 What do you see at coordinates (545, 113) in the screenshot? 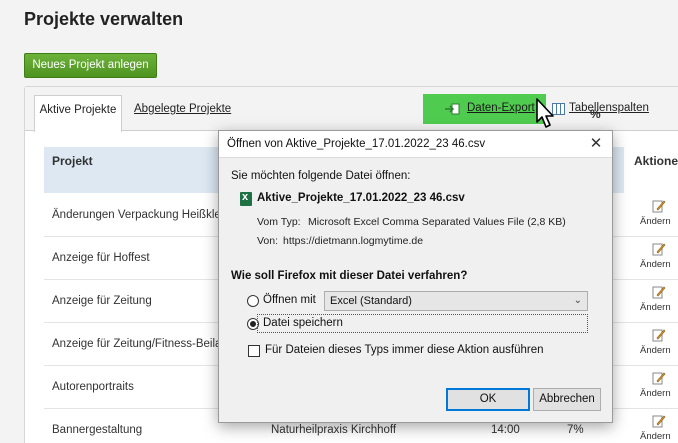
I see `mouse-cursor-icon` at bounding box center [545, 113].